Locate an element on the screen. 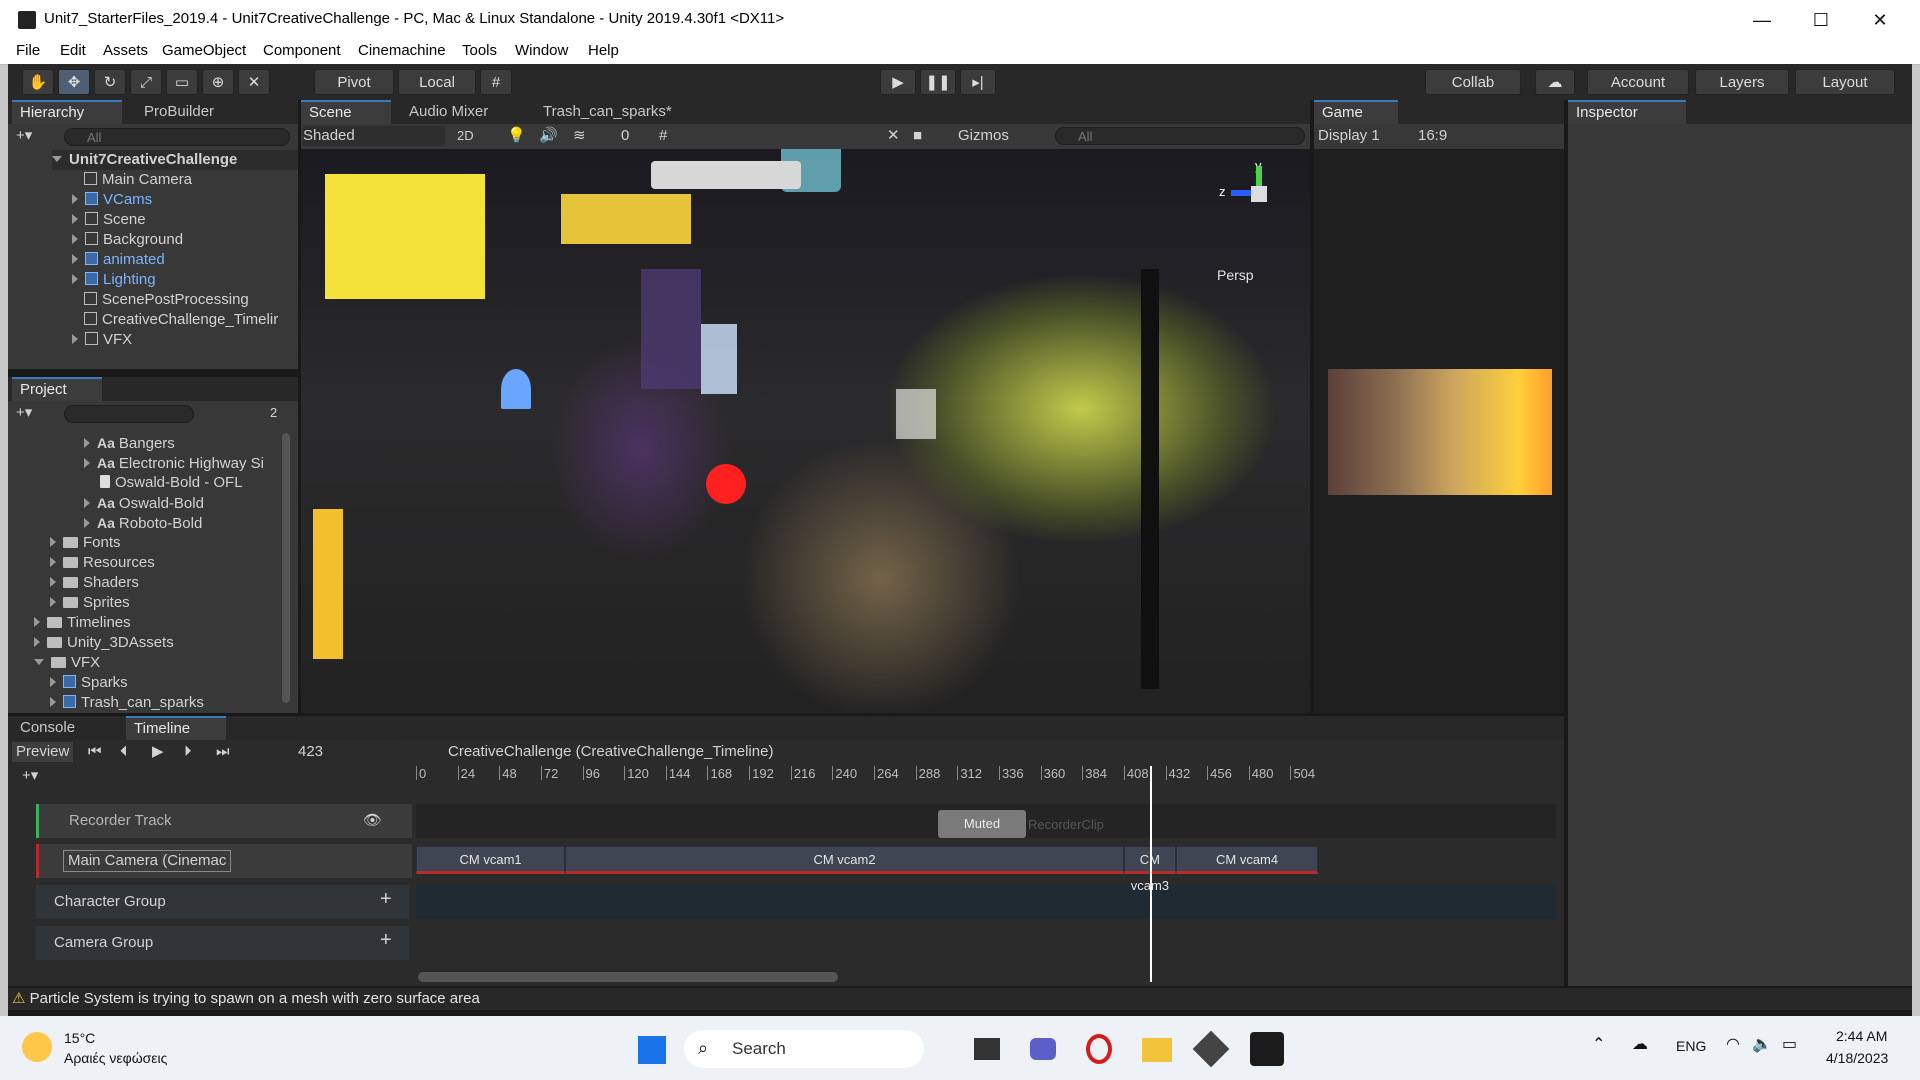  layout-dropdown: Layout is located at coordinates (1845, 82).